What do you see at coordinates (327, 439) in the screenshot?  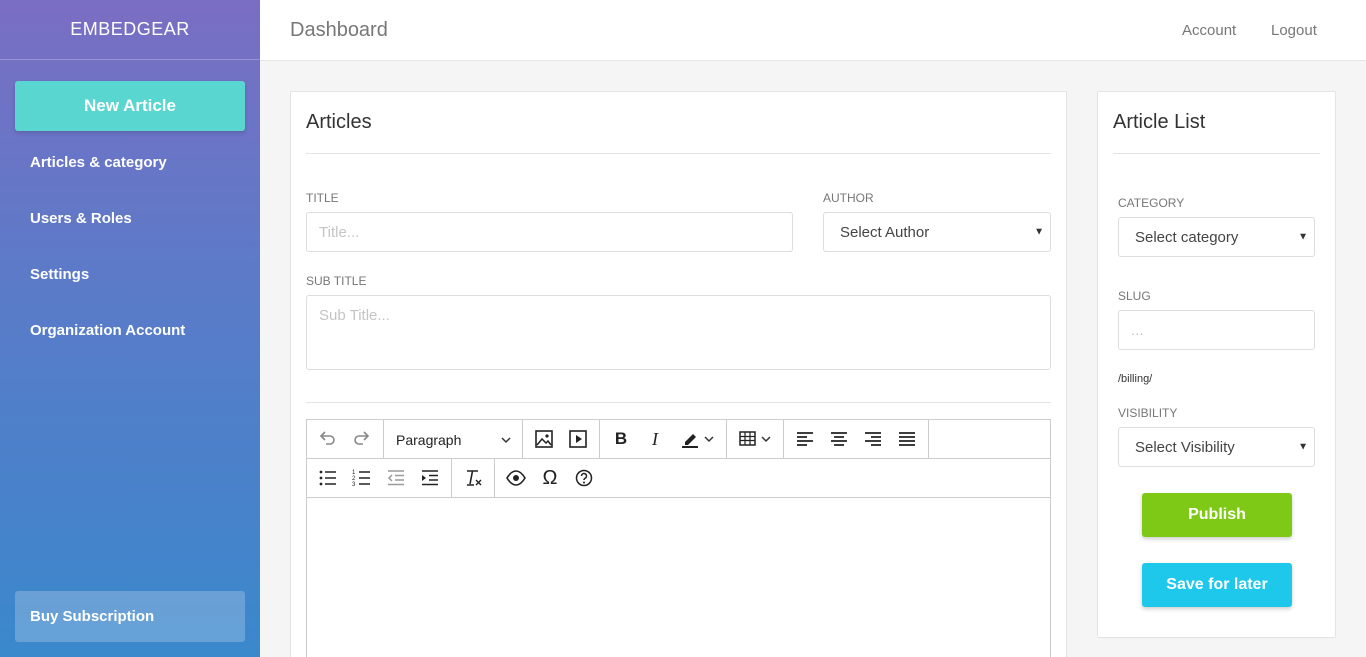 I see `undo-icon` at bounding box center [327, 439].